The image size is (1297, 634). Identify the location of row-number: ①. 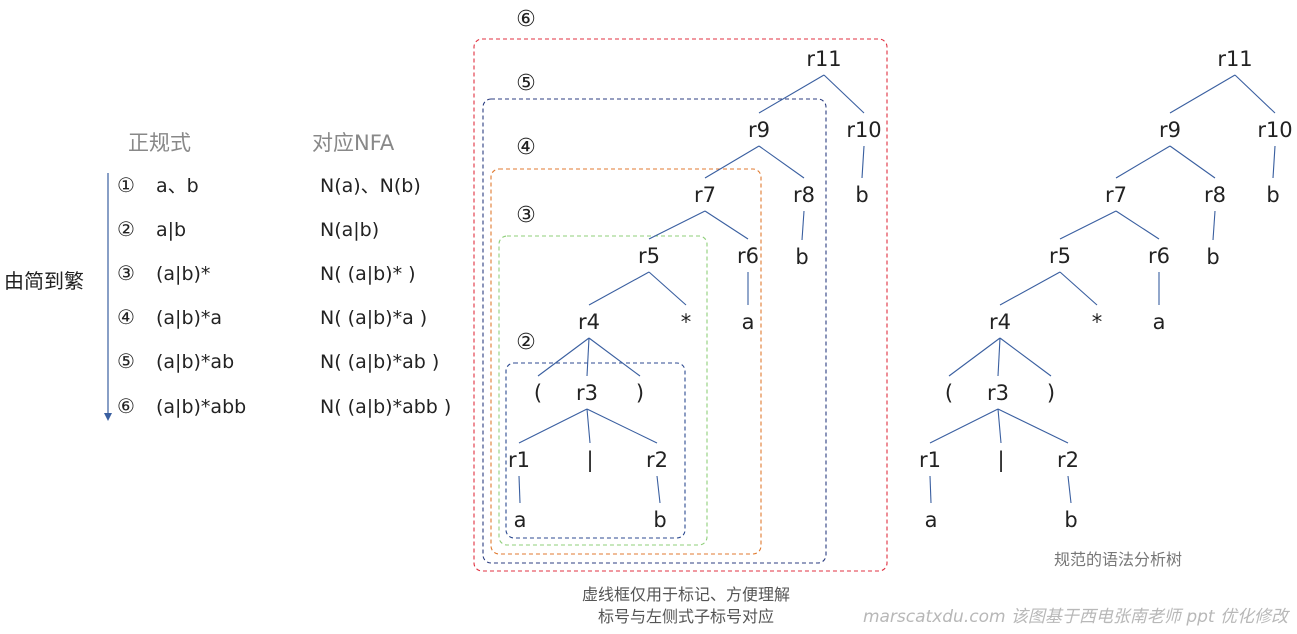
(126, 185).